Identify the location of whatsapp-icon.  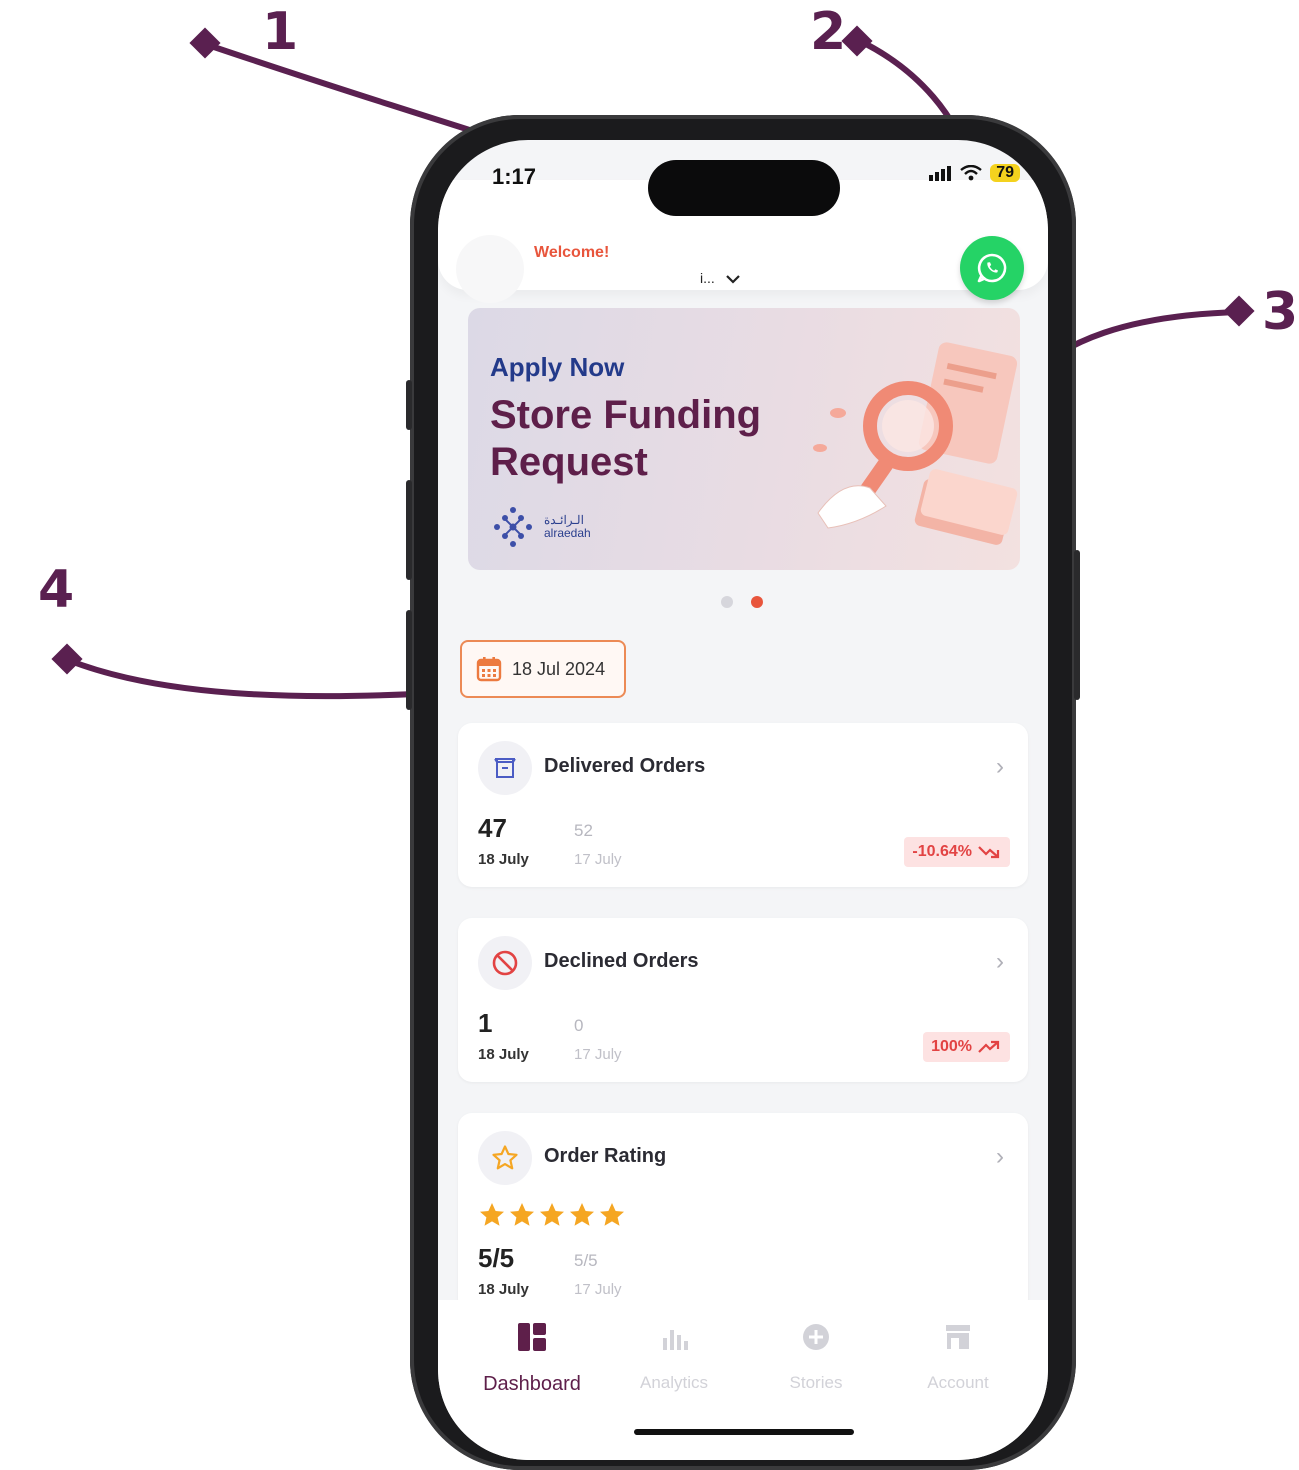
(992, 268).